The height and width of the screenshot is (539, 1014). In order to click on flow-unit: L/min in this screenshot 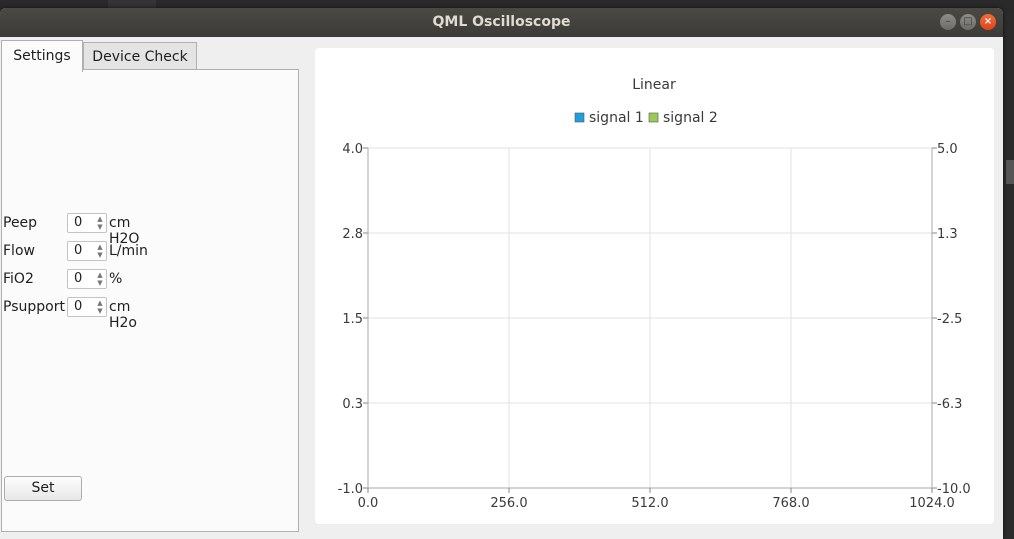, I will do `click(128, 251)`.